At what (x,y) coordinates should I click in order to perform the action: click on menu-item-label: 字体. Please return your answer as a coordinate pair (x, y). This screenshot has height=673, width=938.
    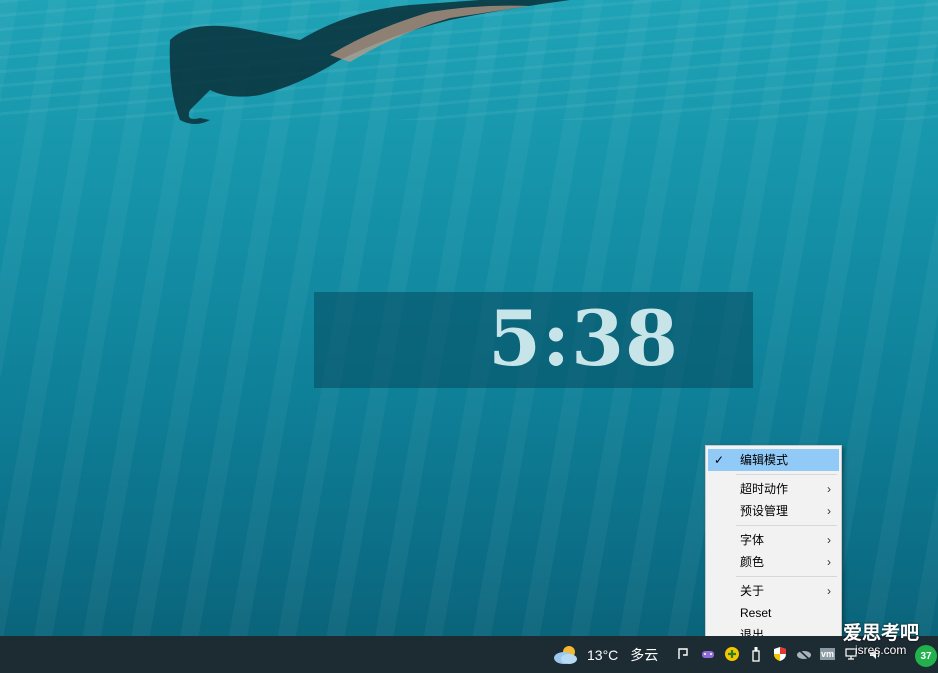
    Looking at the image, I should click on (752, 540).